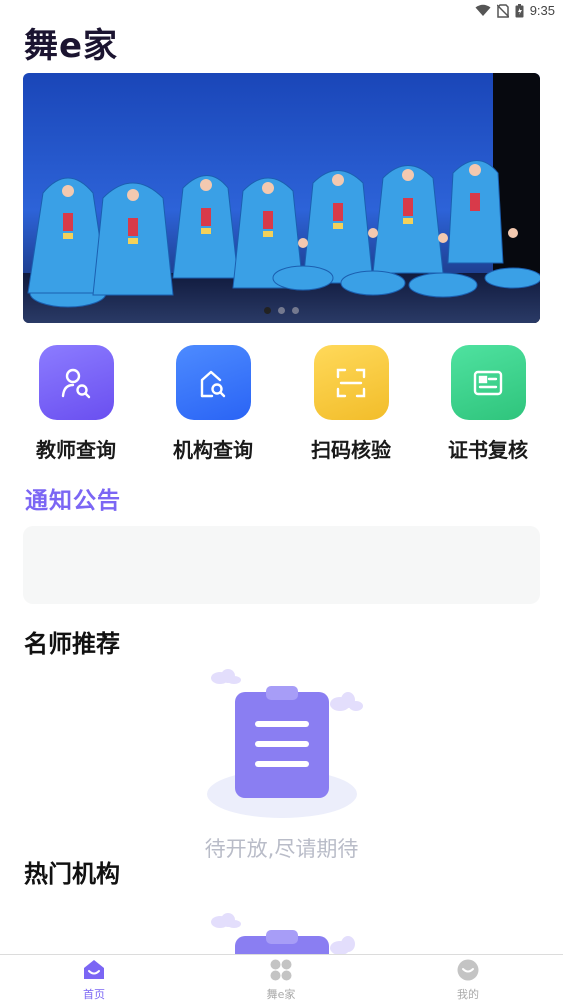  What do you see at coordinates (519, 10) in the screenshot?
I see `battery-icon` at bounding box center [519, 10].